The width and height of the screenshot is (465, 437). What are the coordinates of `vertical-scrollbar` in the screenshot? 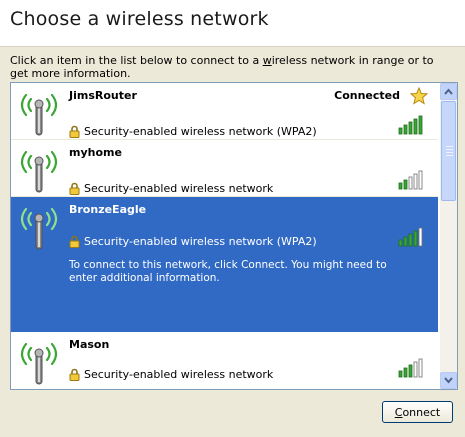 It's located at (448, 236).